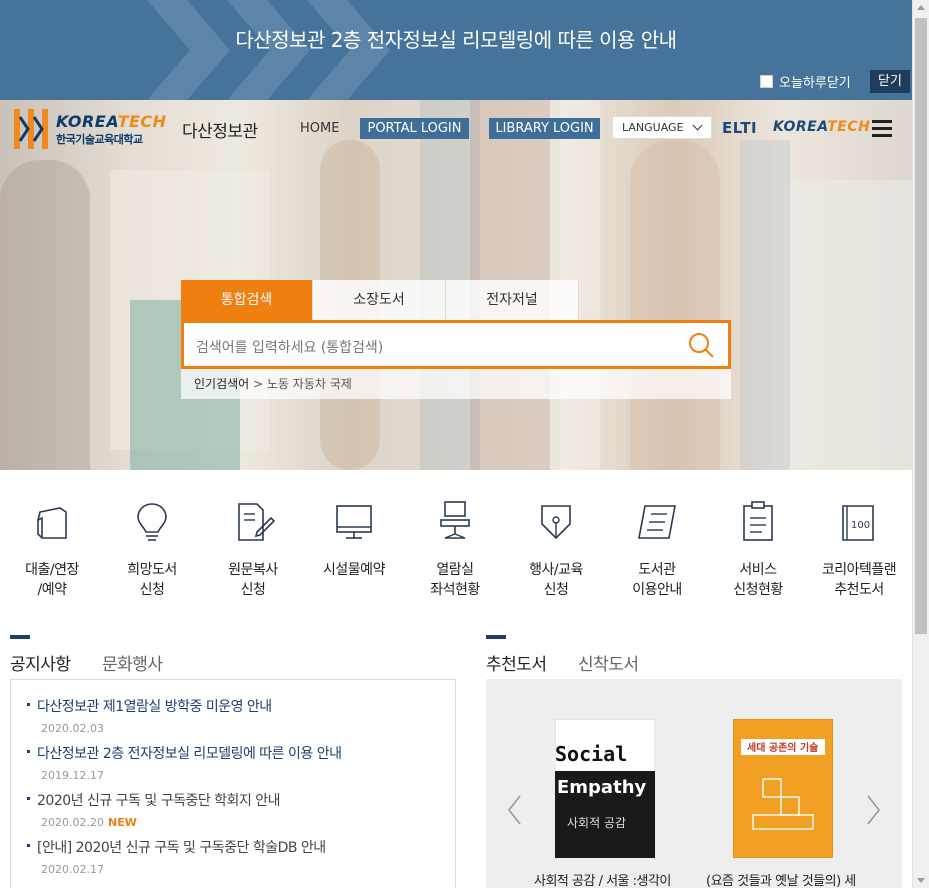 This screenshot has height=888, width=929. I want to click on today-close-checkbox: 오늘하루닫기, so click(805, 81).